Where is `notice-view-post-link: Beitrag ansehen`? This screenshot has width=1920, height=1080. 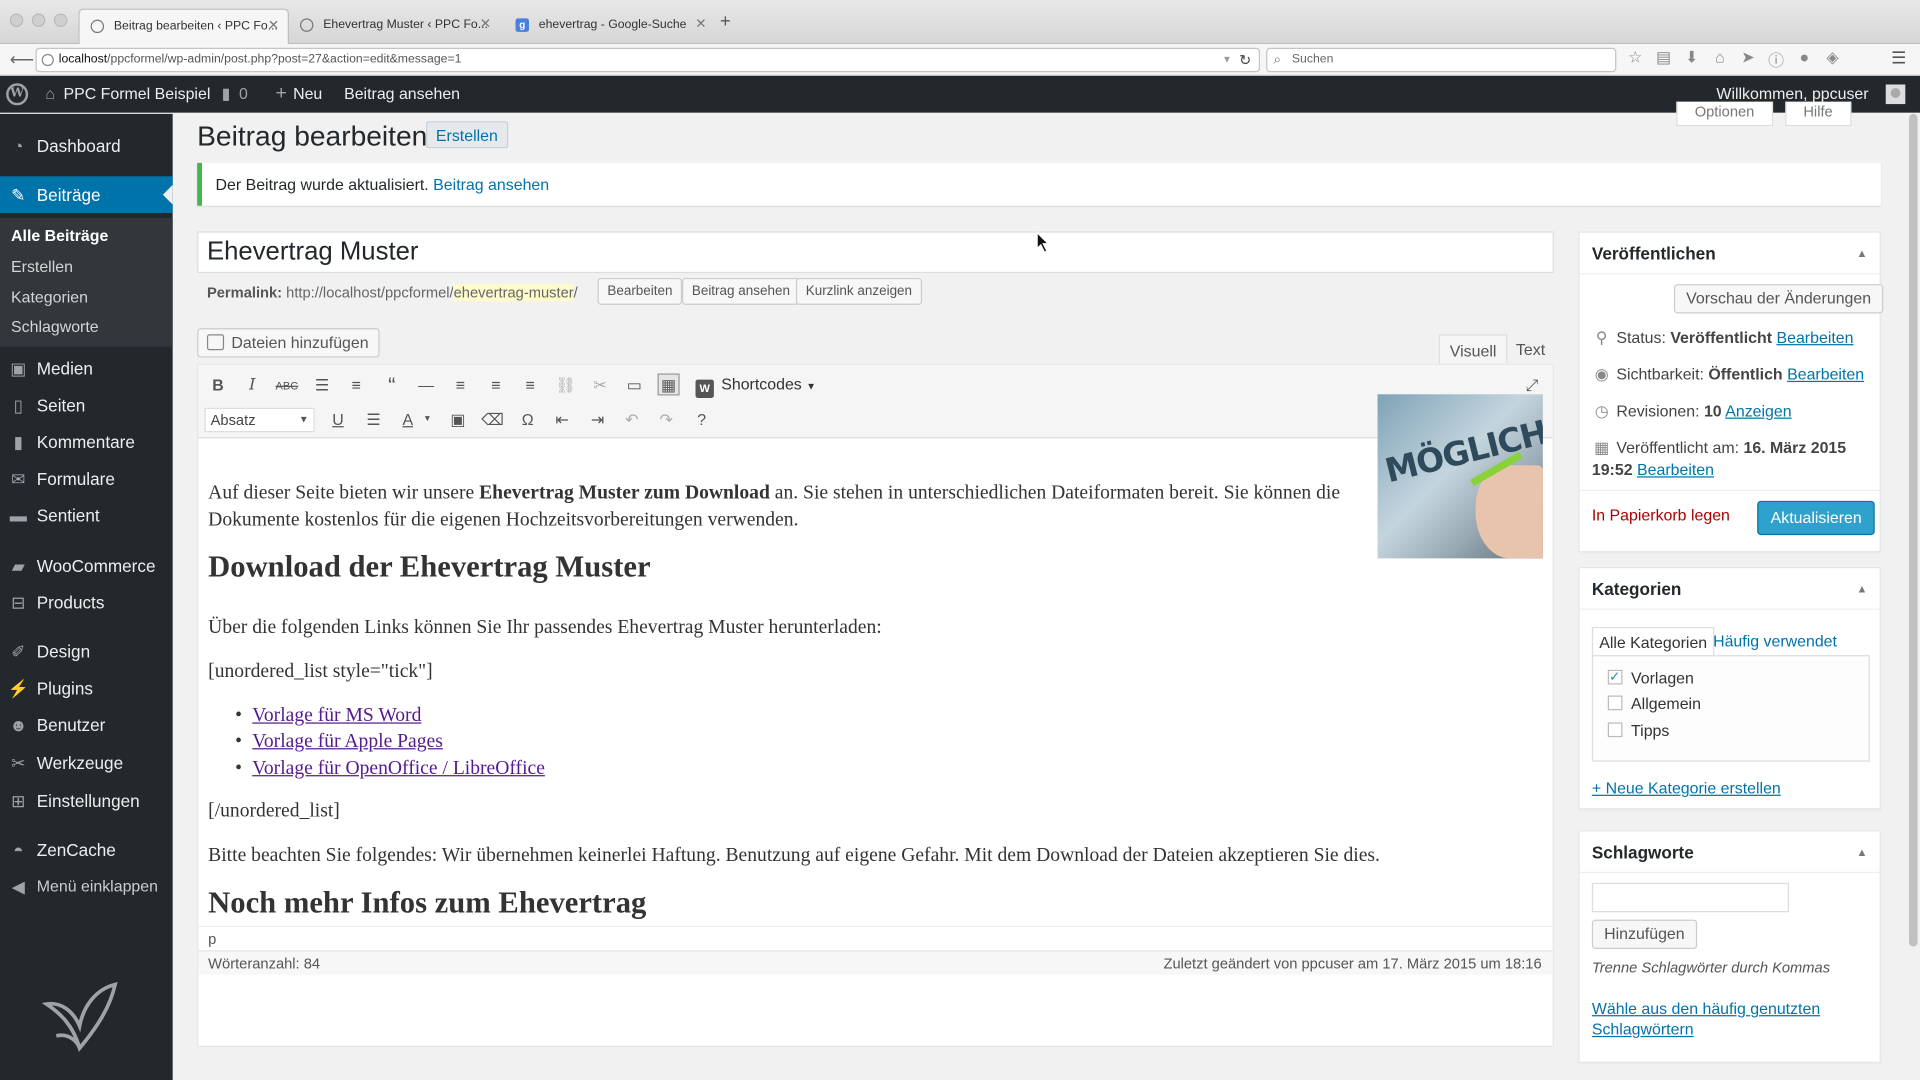
notice-view-post-link: Beitrag ansehen is located at coordinates (491, 184).